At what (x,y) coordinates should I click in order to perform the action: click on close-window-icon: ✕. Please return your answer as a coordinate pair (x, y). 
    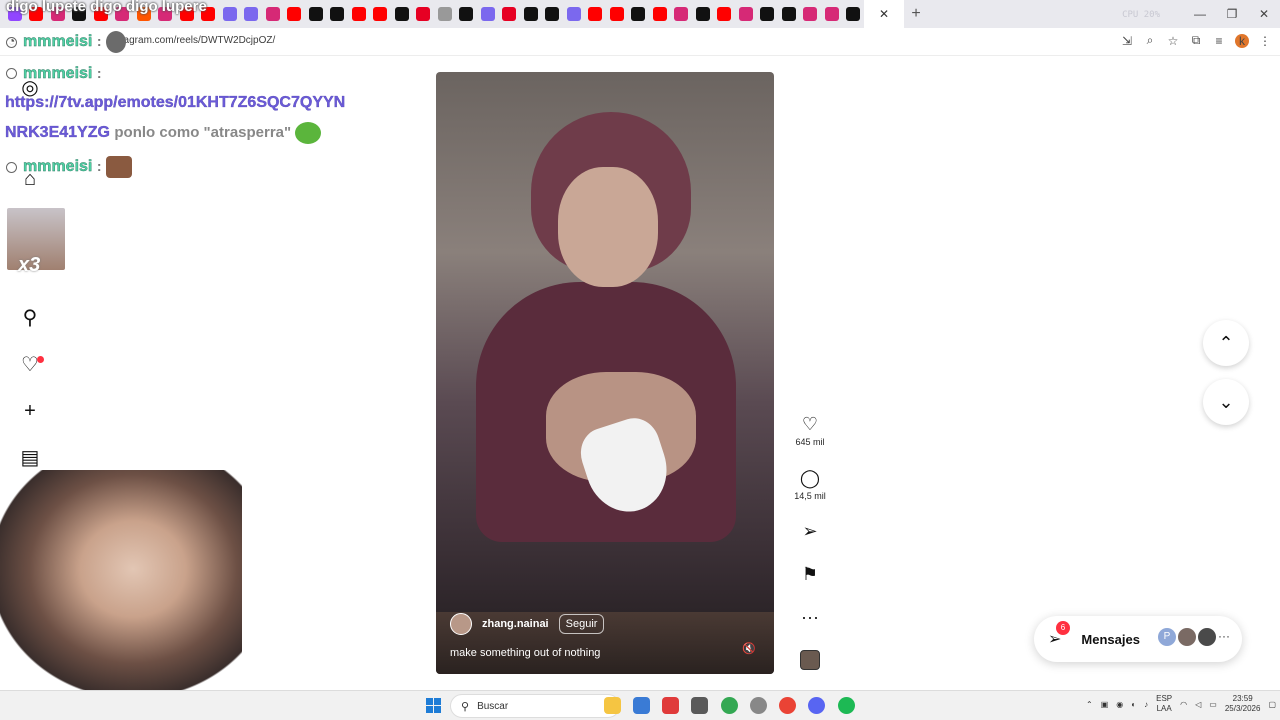
    Looking at the image, I should click on (1264, 14).